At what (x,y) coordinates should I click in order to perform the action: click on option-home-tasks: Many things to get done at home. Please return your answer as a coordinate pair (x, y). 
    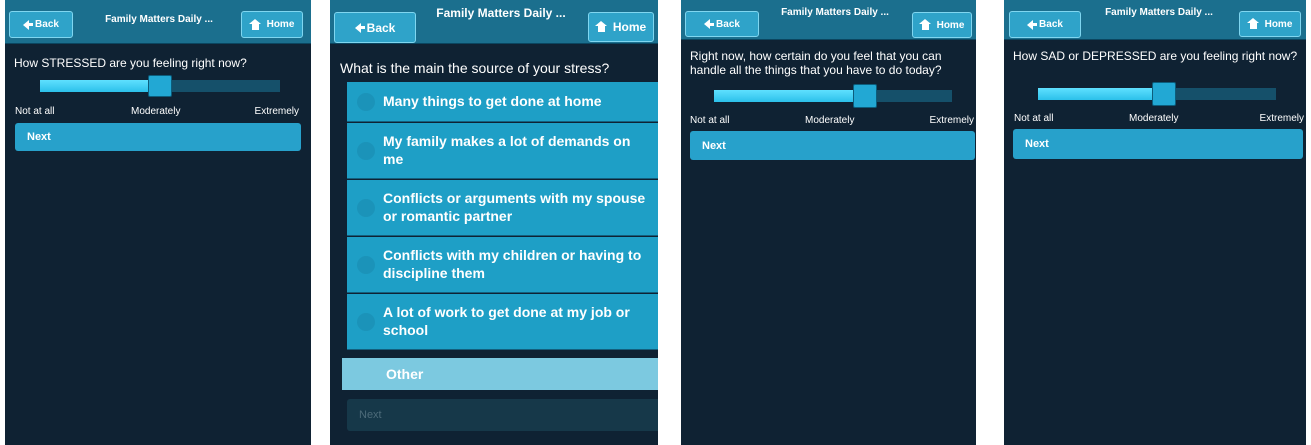
    Looking at the image, I should click on (502, 102).